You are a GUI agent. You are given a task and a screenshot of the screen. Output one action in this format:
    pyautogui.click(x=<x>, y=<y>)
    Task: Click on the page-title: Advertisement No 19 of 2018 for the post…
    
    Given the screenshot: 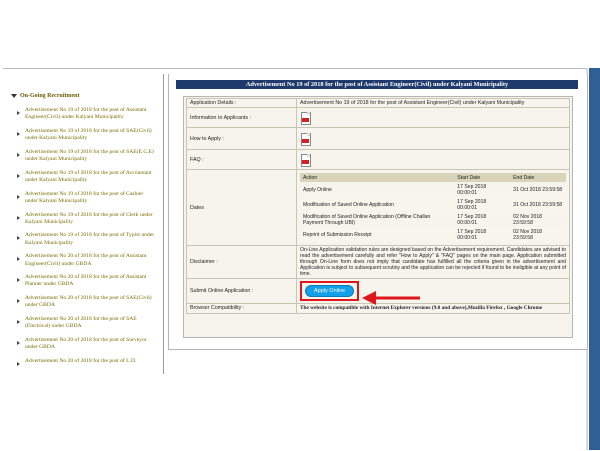 What is the action you would take?
    pyautogui.click(x=377, y=84)
    